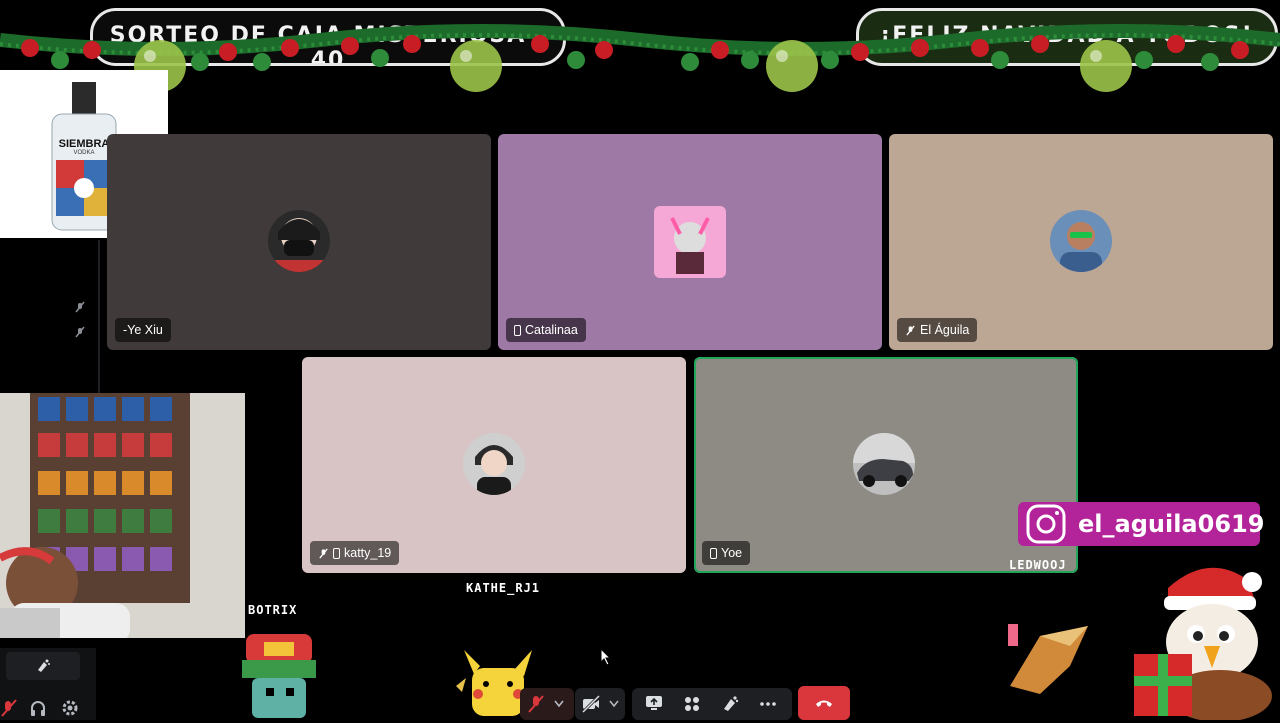  I want to click on participant-label: katty_19, so click(355, 553).